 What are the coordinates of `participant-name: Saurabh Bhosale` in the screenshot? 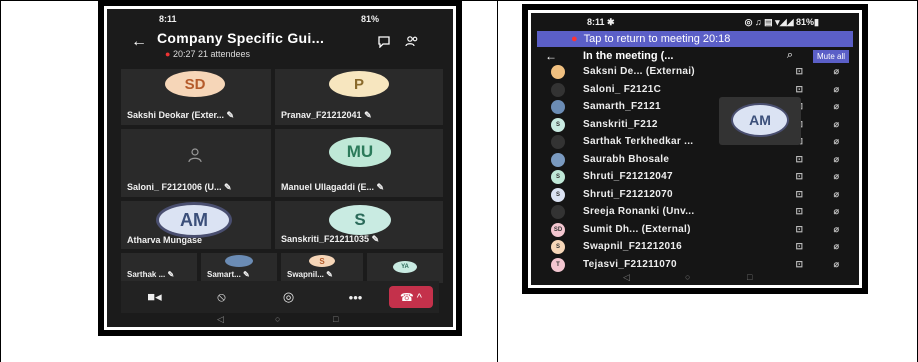 It's located at (626, 159).